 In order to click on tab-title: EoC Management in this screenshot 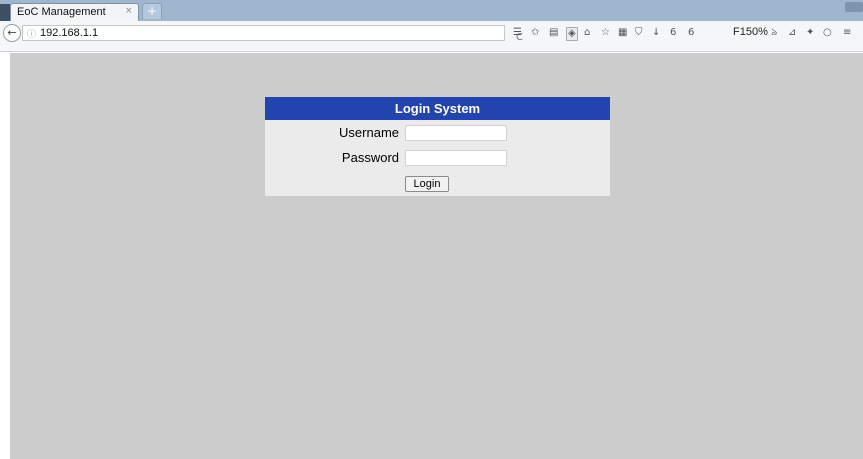, I will do `click(61, 12)`.